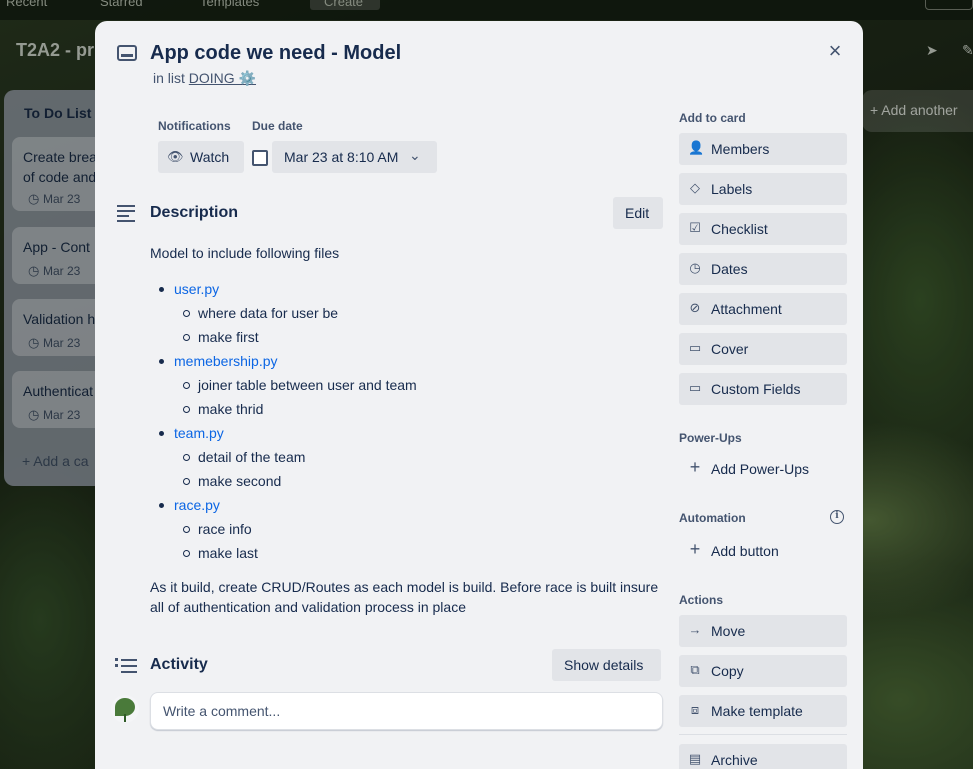 This screenshot has height=769, width=973. Describe the element at coordinates (127, 53) in the screenshot. I see `card-icon` at that location.